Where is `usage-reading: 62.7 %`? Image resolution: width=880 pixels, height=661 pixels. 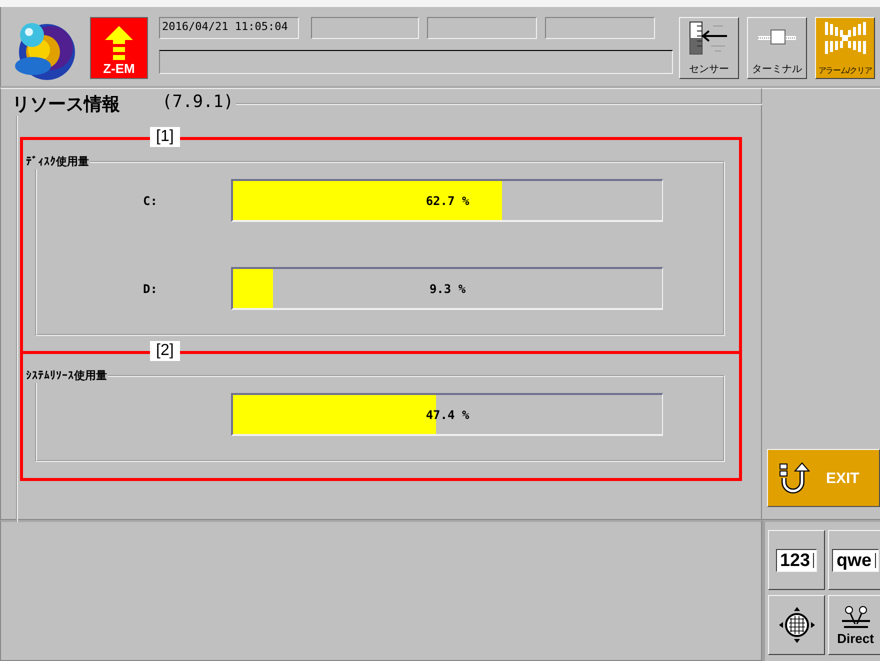 usage-reading: 62.7 % is located at coordinates (448, 201).